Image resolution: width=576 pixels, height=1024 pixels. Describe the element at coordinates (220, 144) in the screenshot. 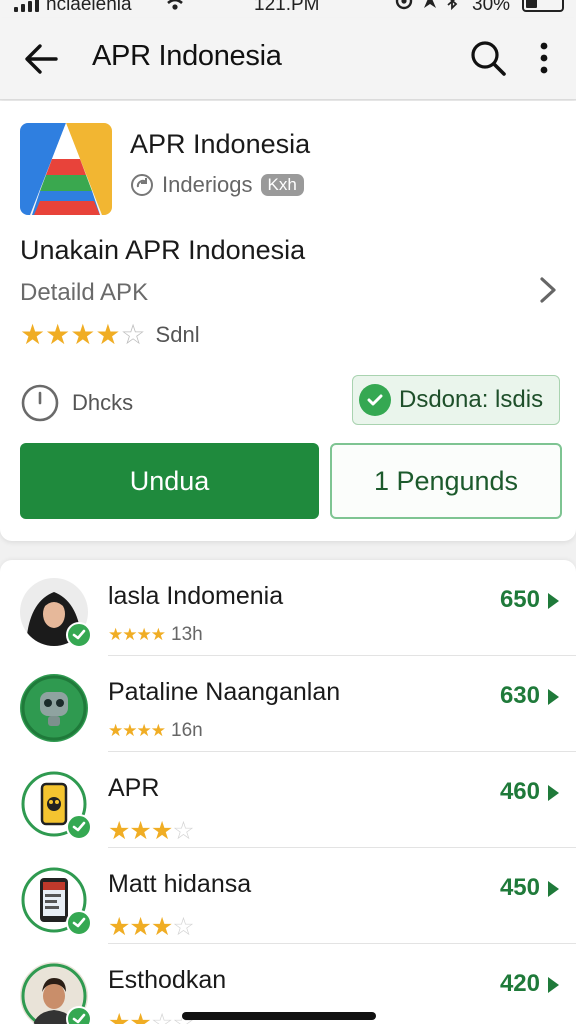

I see `app-name: APR Indonesia` at that location.